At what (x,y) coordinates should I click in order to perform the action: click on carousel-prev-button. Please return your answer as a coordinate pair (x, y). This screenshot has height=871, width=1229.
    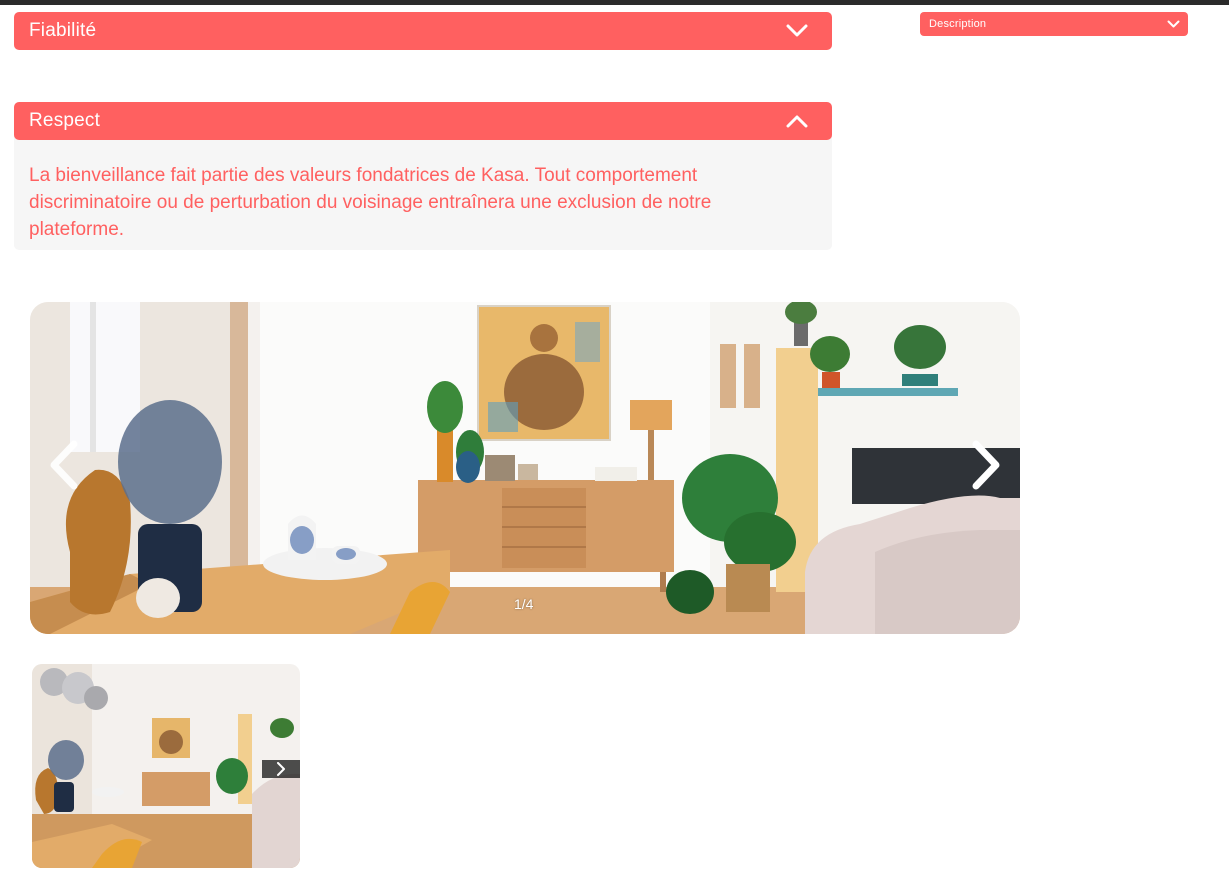
    Looking at the image, I should click on (64, 465).